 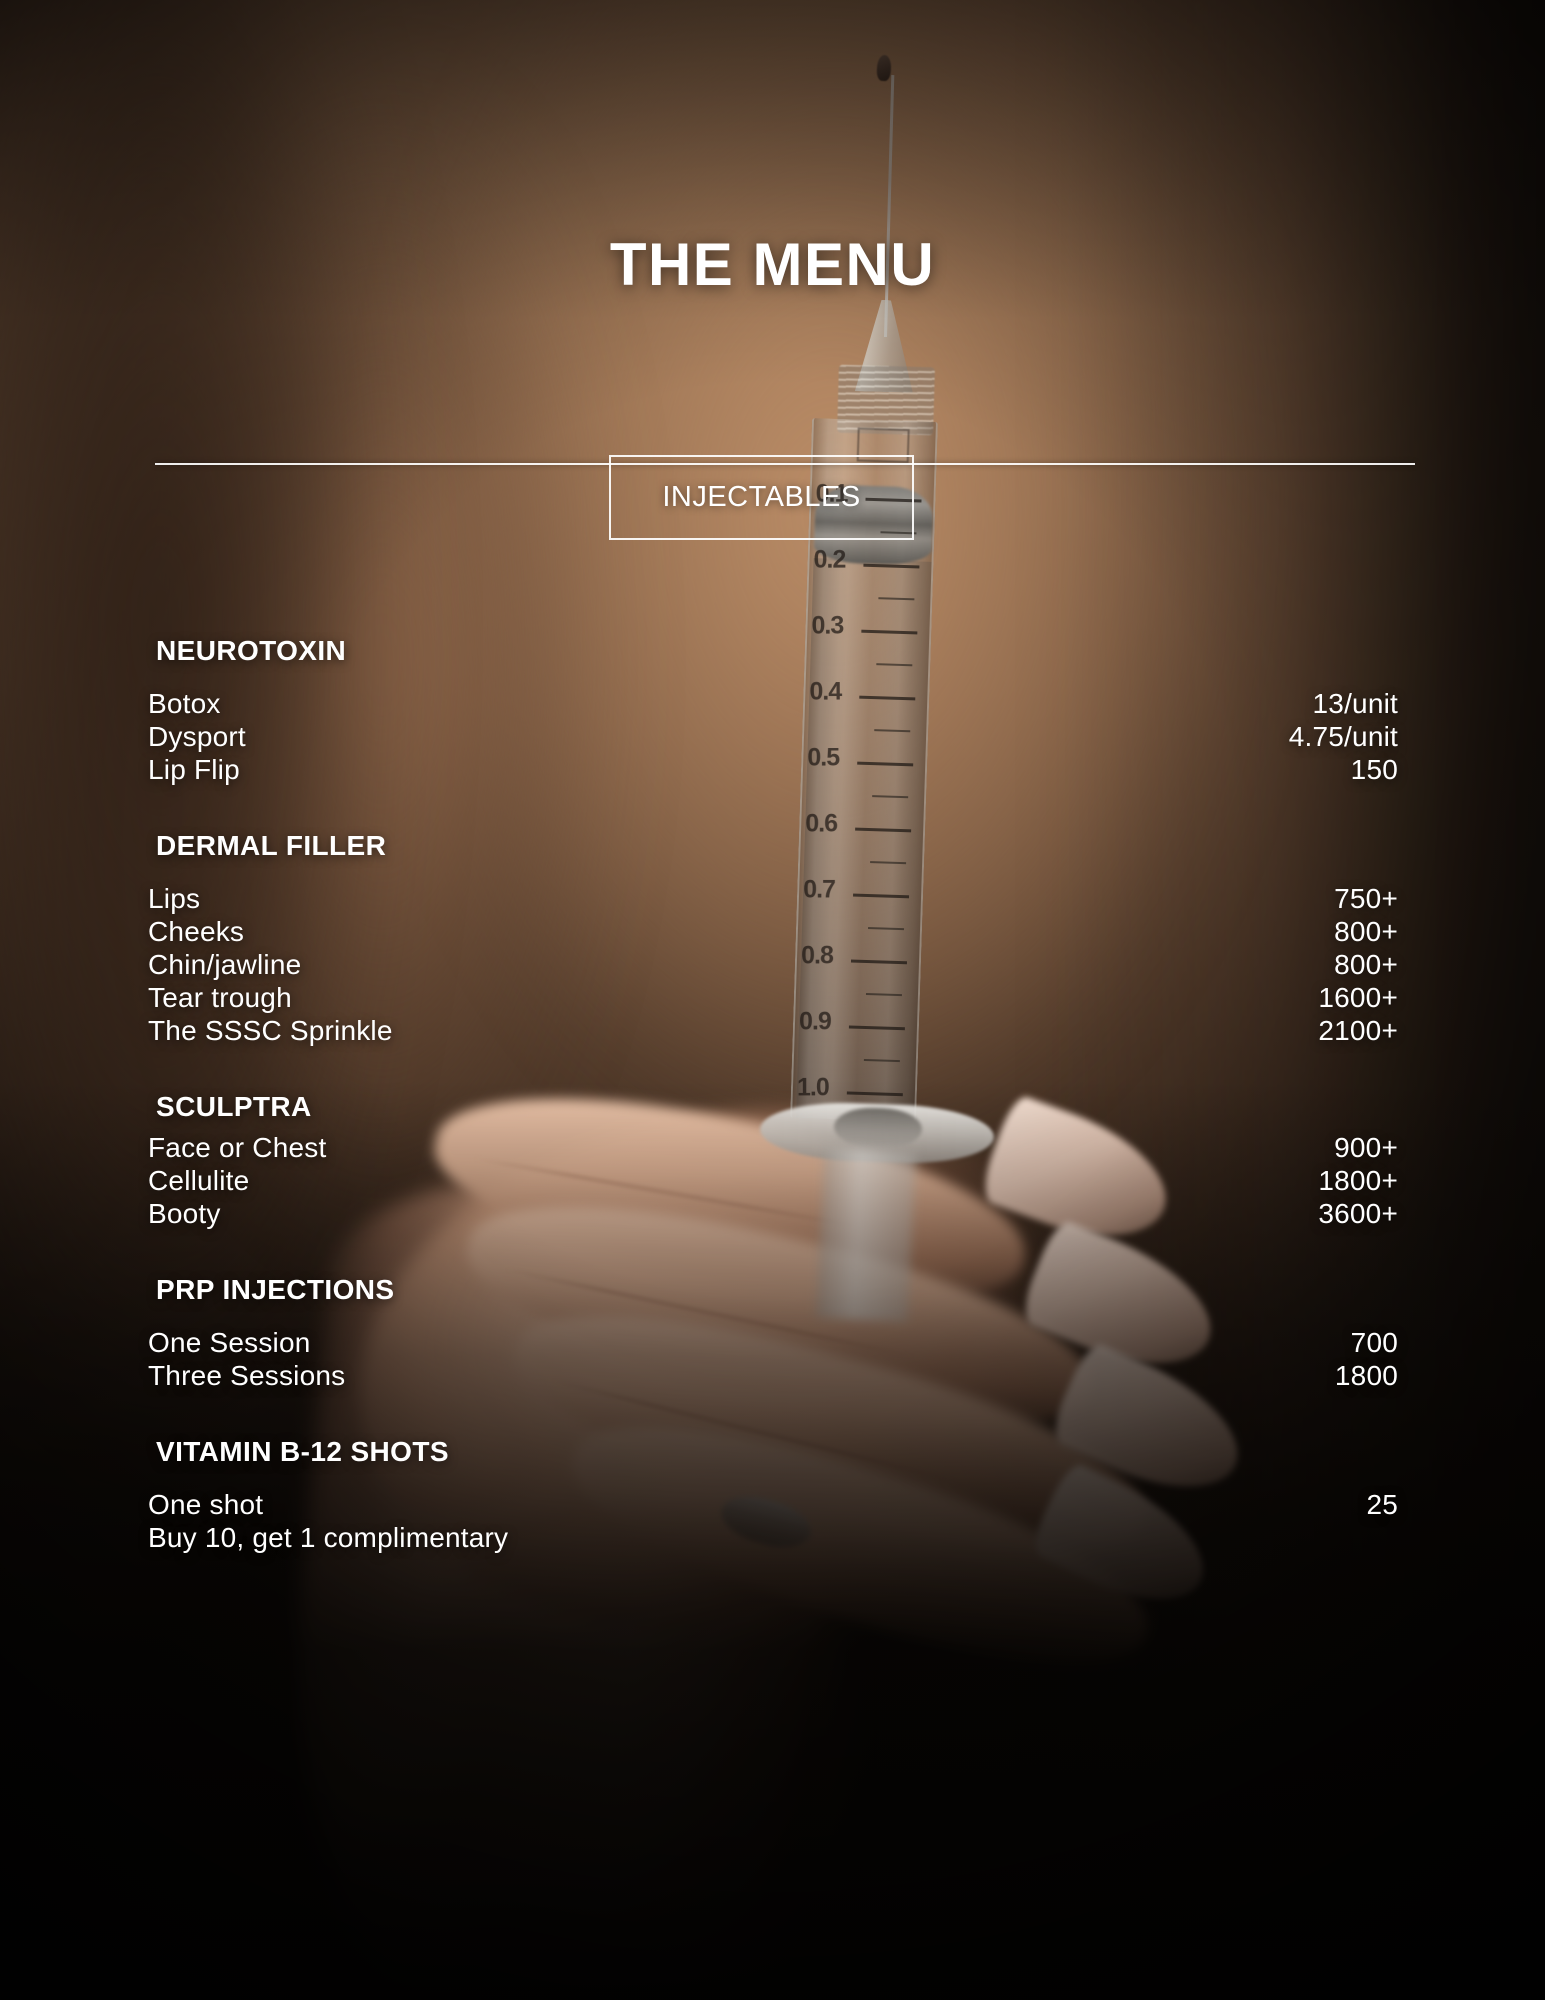 I want to click on menu-item-name: One Session, so click(x=229, y=1343).